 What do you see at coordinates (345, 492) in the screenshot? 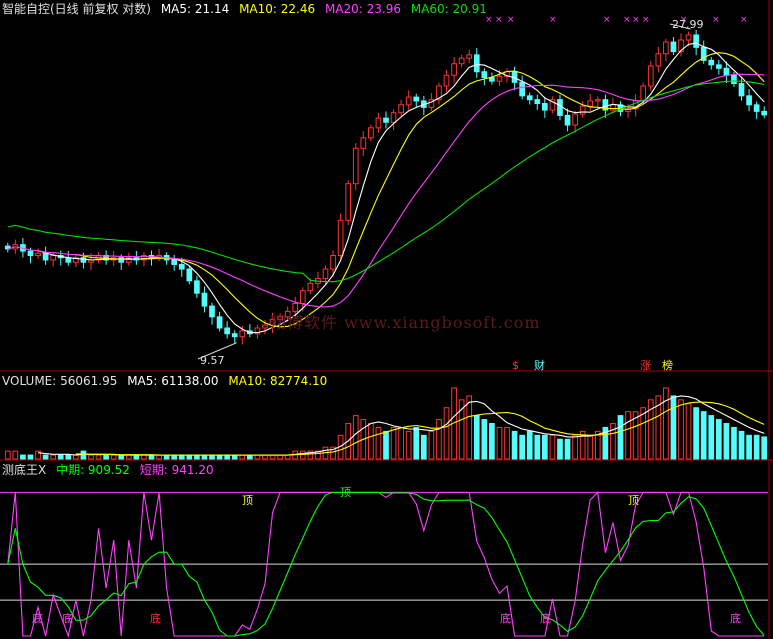
I see `signal-top-2: 顶` at bounding box center [345, 492].